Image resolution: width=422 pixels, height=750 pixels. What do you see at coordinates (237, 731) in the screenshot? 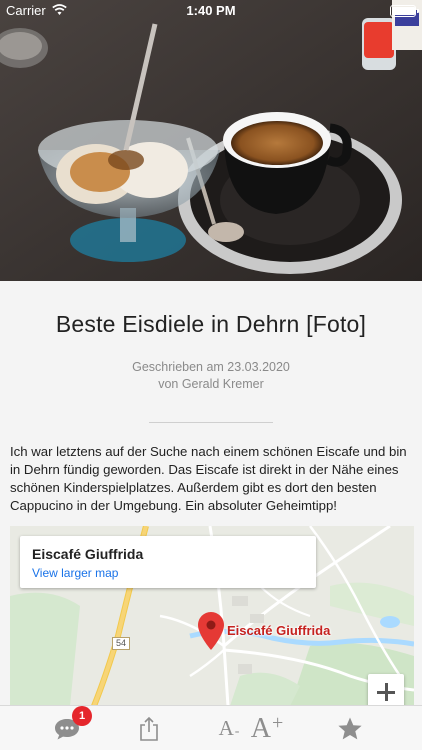
I see `font-smaller-sign: -` at bounding box center [237, 731].